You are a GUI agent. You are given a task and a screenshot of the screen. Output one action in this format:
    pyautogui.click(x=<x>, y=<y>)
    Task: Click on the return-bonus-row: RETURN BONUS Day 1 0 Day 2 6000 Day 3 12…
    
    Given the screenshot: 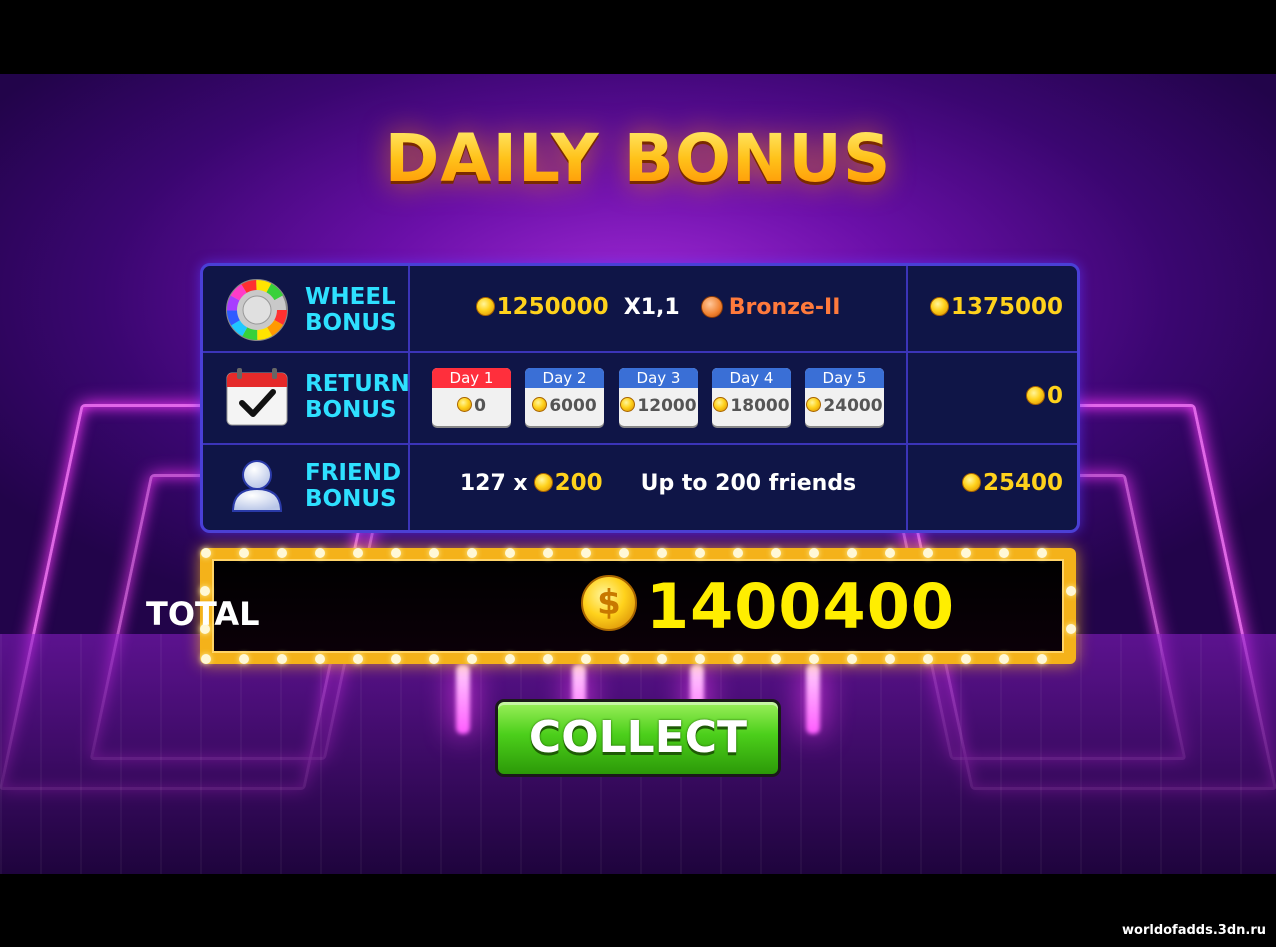 What is the action you would take?
    pyautogui.click(x=640, y=398)
    